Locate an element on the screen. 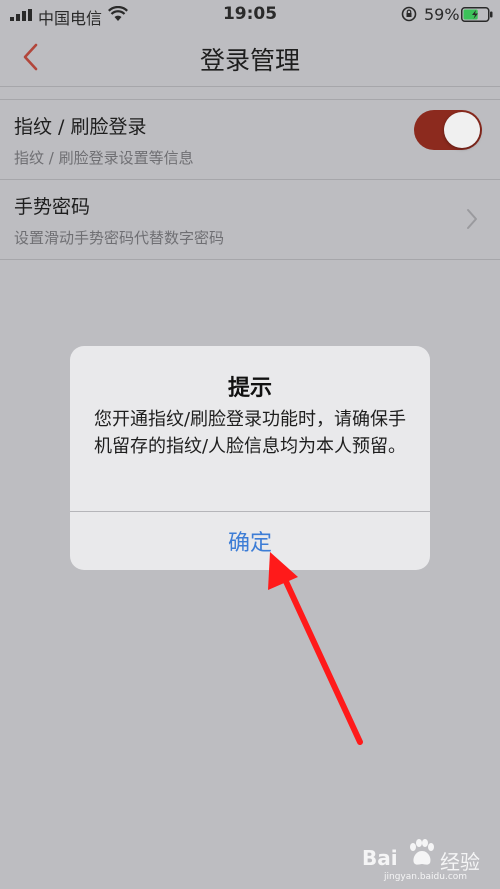  battery-percentage: 59% is located at coordinates (442, 14).